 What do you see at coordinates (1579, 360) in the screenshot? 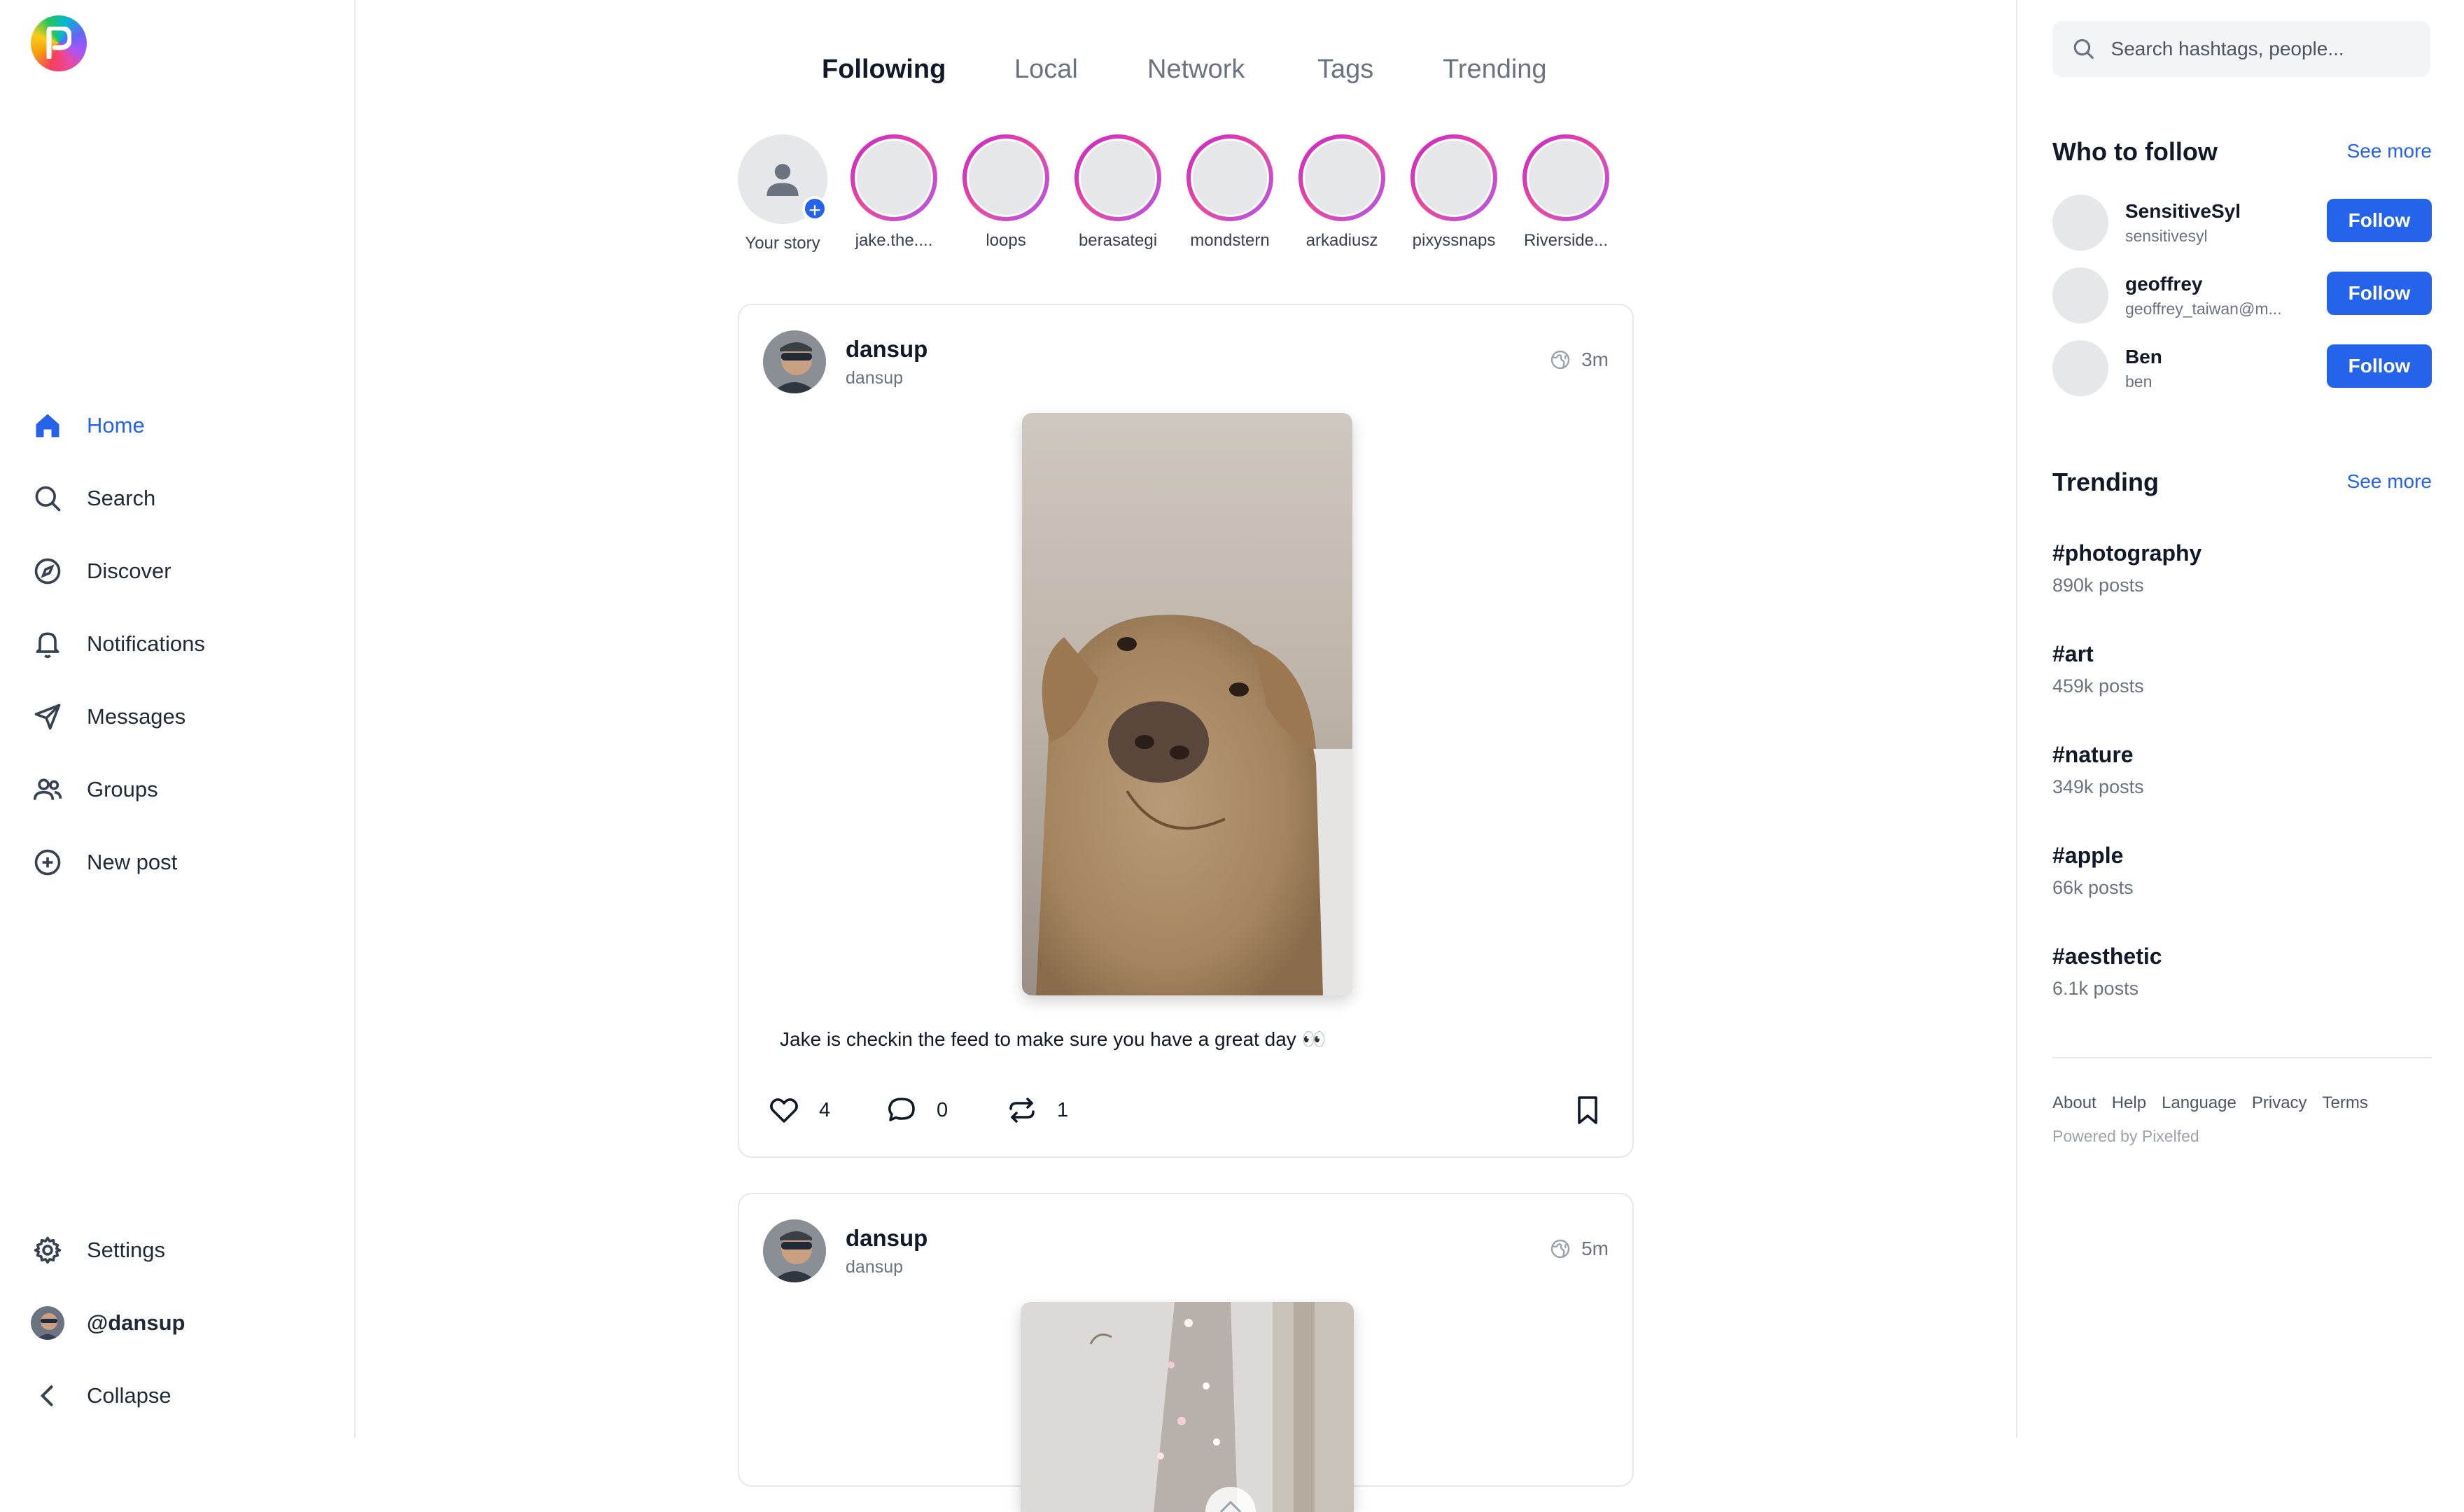
I see `post-meta: 3m` at bounding box center [1579, 360].